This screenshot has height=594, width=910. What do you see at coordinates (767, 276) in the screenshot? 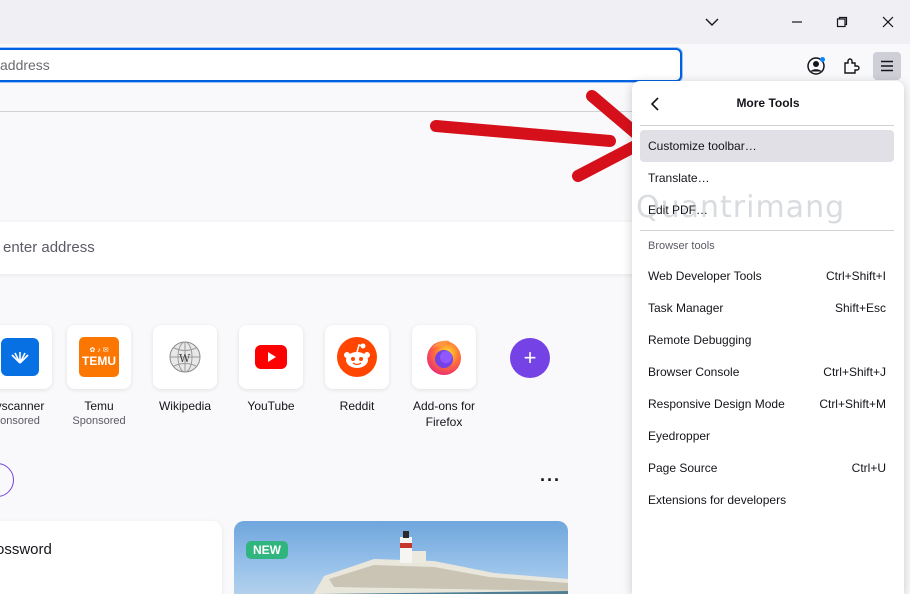
I see `menu-item-web-developer-tools: Web Developer Tools Ctrl+Shift+I` at bounding box center [767, 276].